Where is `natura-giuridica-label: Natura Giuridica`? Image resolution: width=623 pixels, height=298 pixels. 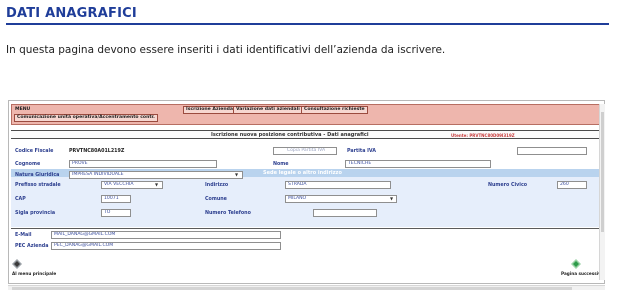 natura-giuridica-label: Natura Giuridica is located at coordinates (37, 175).